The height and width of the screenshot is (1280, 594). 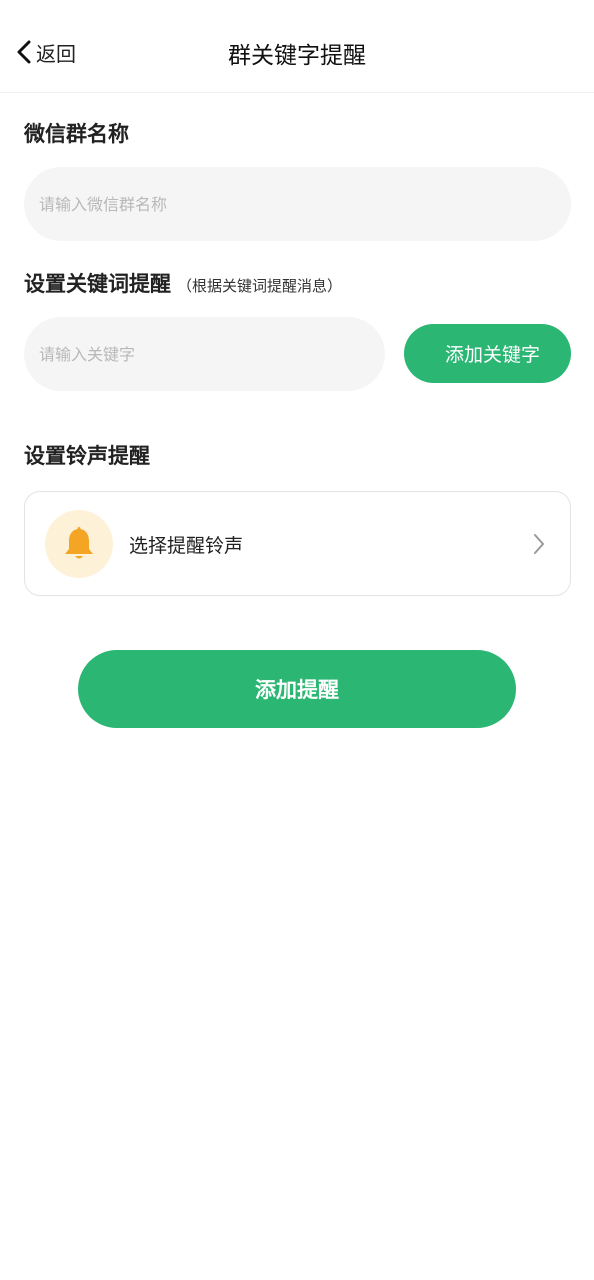 I want to click on group-name-title: 微信群名称, so click(x=76, y=133).